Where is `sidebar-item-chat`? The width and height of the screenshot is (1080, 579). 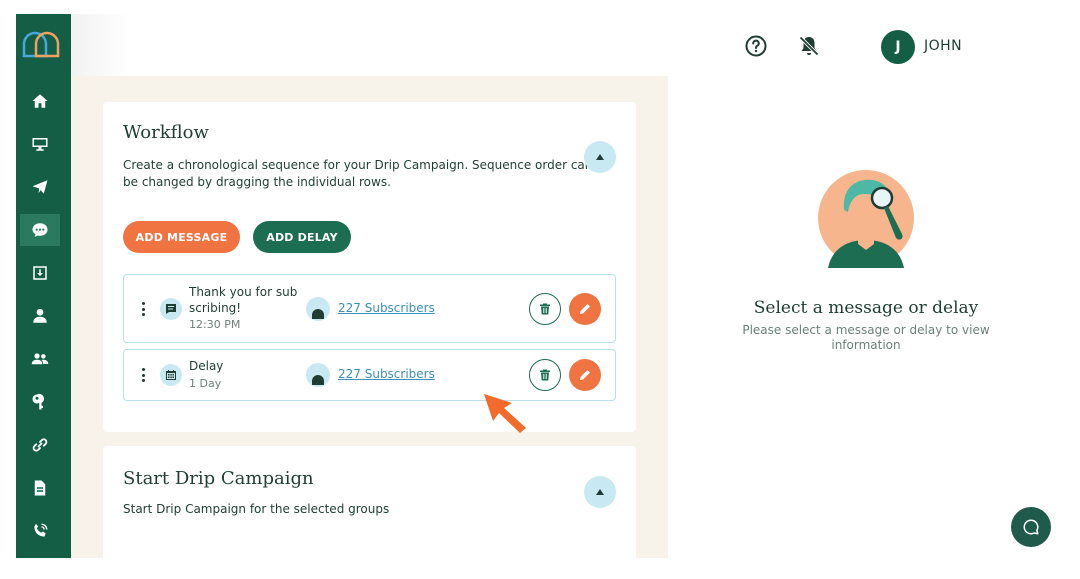
sidebar-item-chat is located at coordinates (40, 230).